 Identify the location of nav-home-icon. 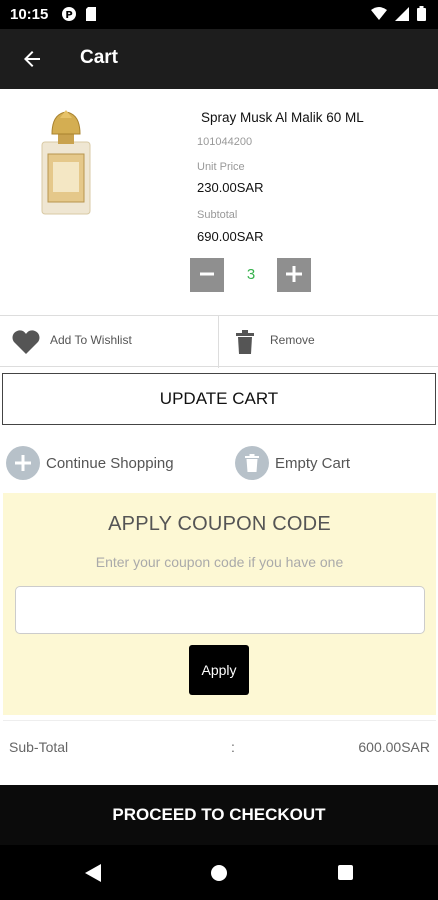
(219, 873).